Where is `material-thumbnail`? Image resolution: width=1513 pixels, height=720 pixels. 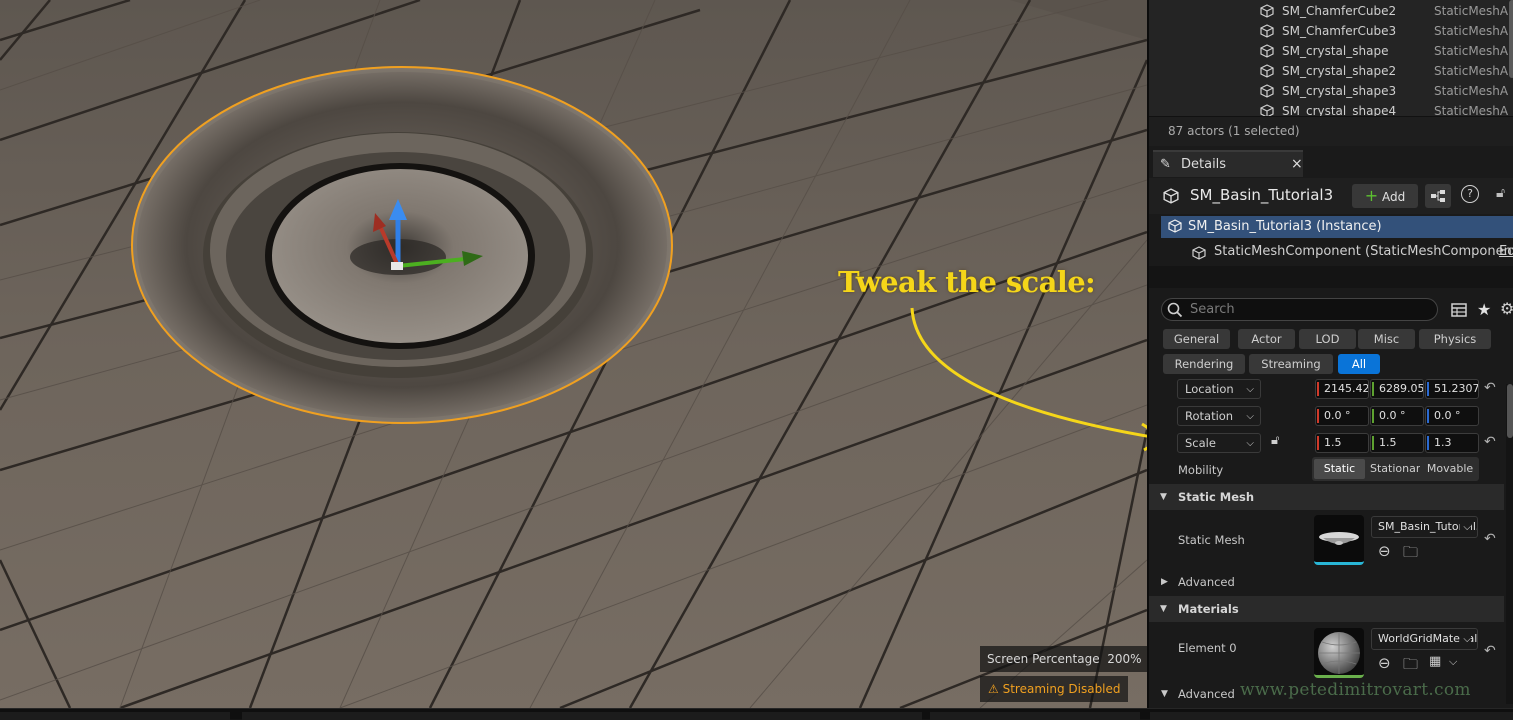
material-thumbnail is located at coordinates (1339, 653).